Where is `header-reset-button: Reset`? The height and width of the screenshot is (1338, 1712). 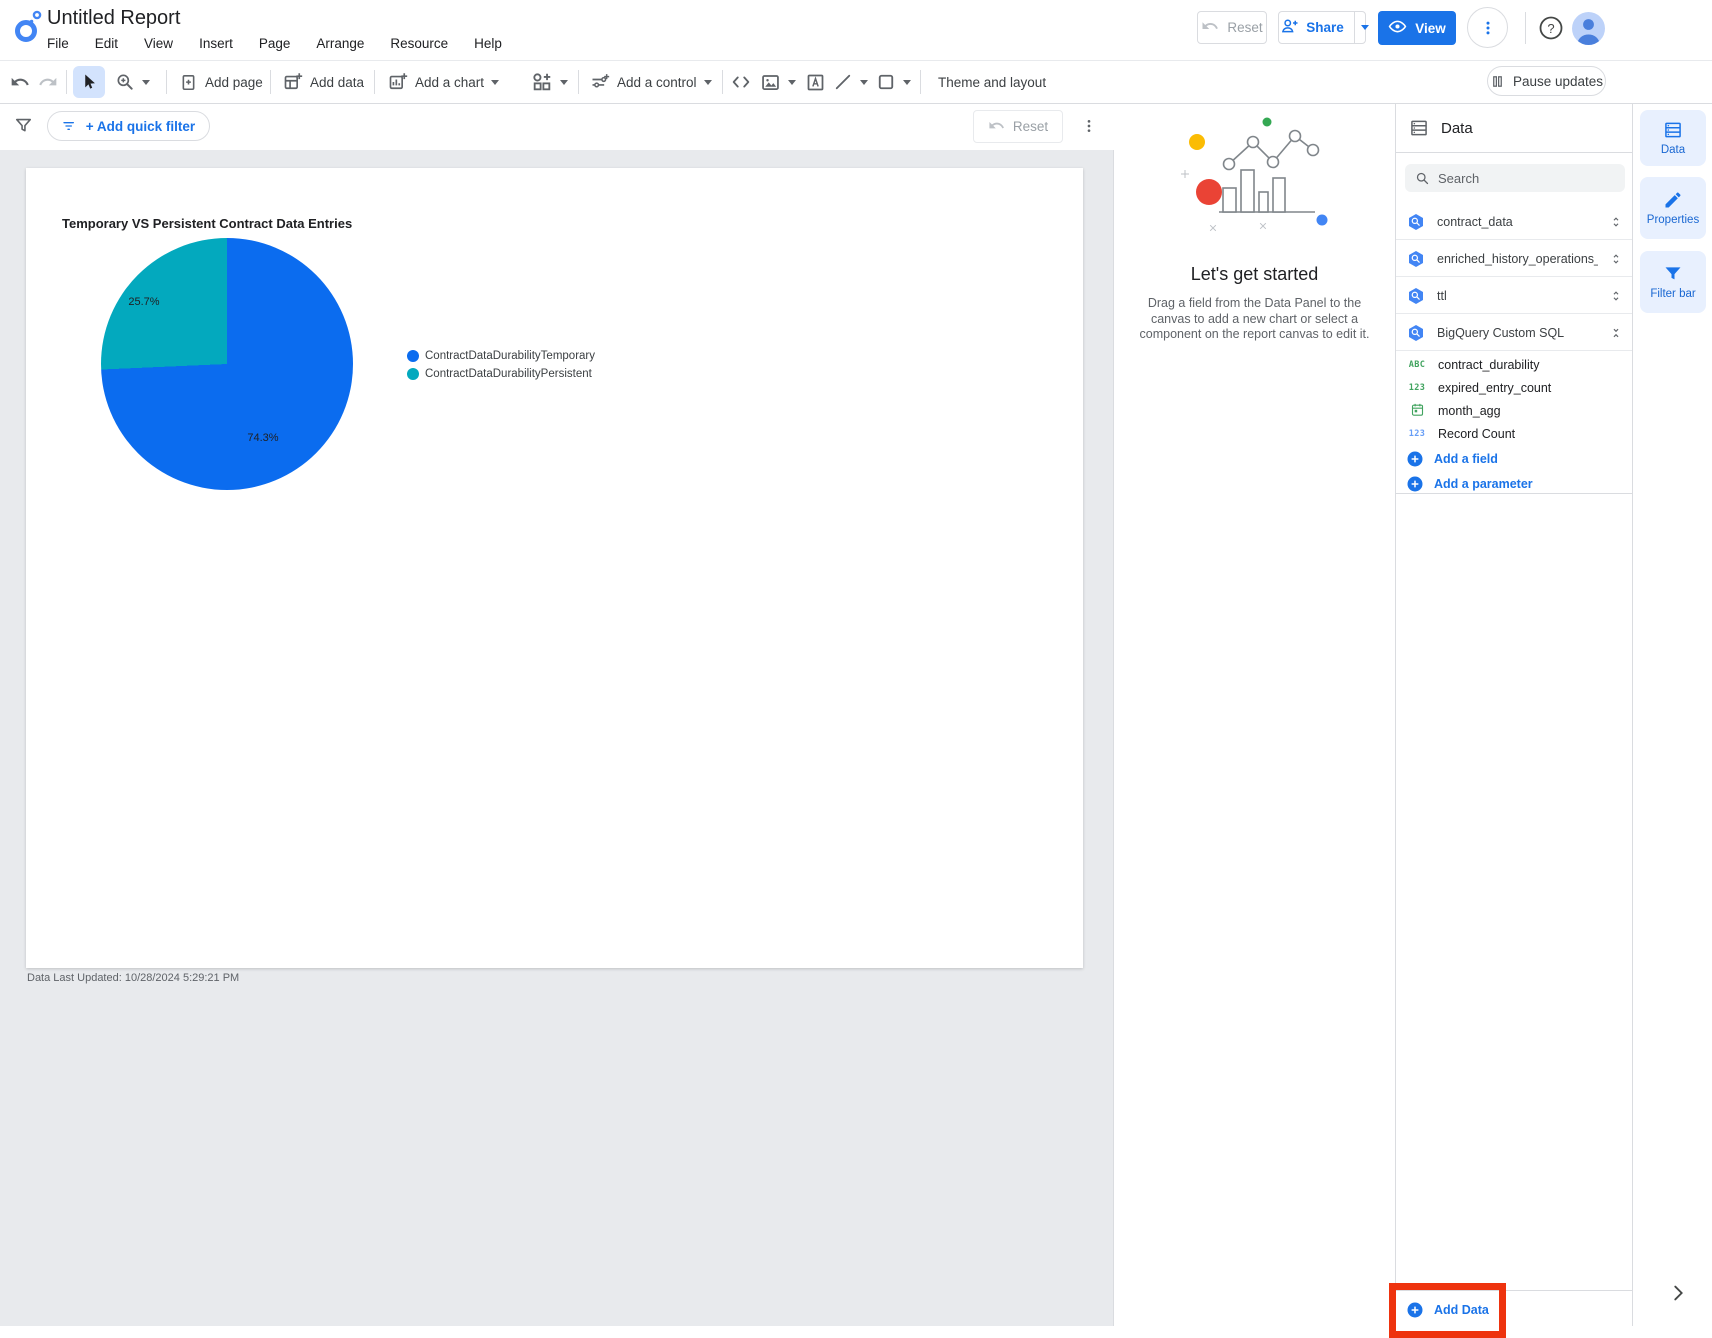 header-reset-button: Reset is located at coordinates (1232, 27).